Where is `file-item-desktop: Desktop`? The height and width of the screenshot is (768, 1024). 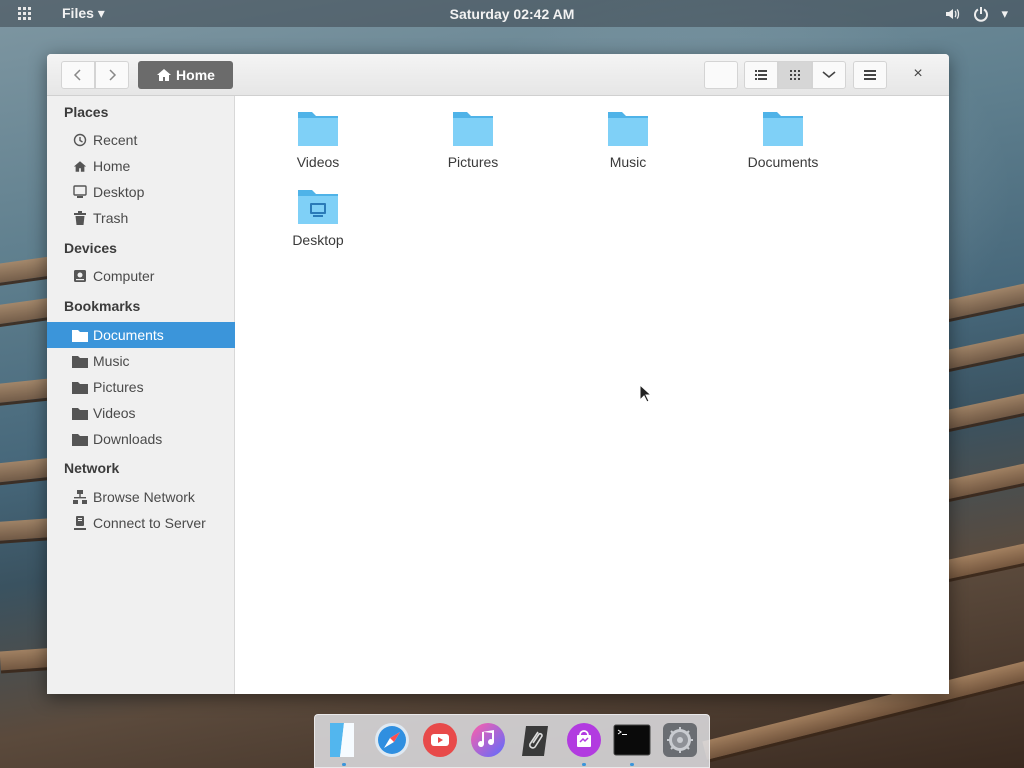
file-item-desktop: Desktop is located at coordinates (318, 222).